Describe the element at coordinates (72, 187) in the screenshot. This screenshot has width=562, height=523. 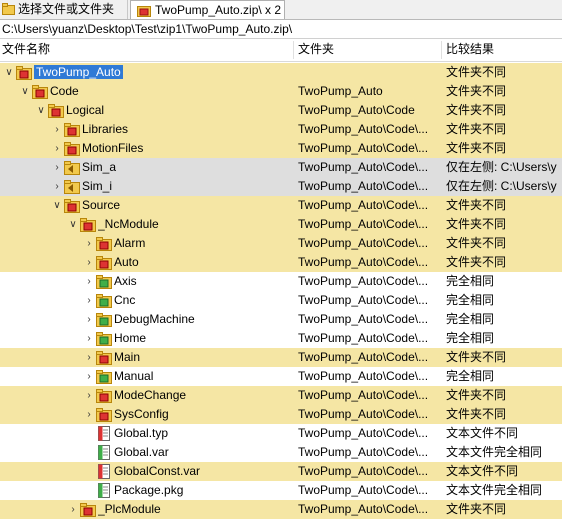
I see `folder-left-icon` at that location.